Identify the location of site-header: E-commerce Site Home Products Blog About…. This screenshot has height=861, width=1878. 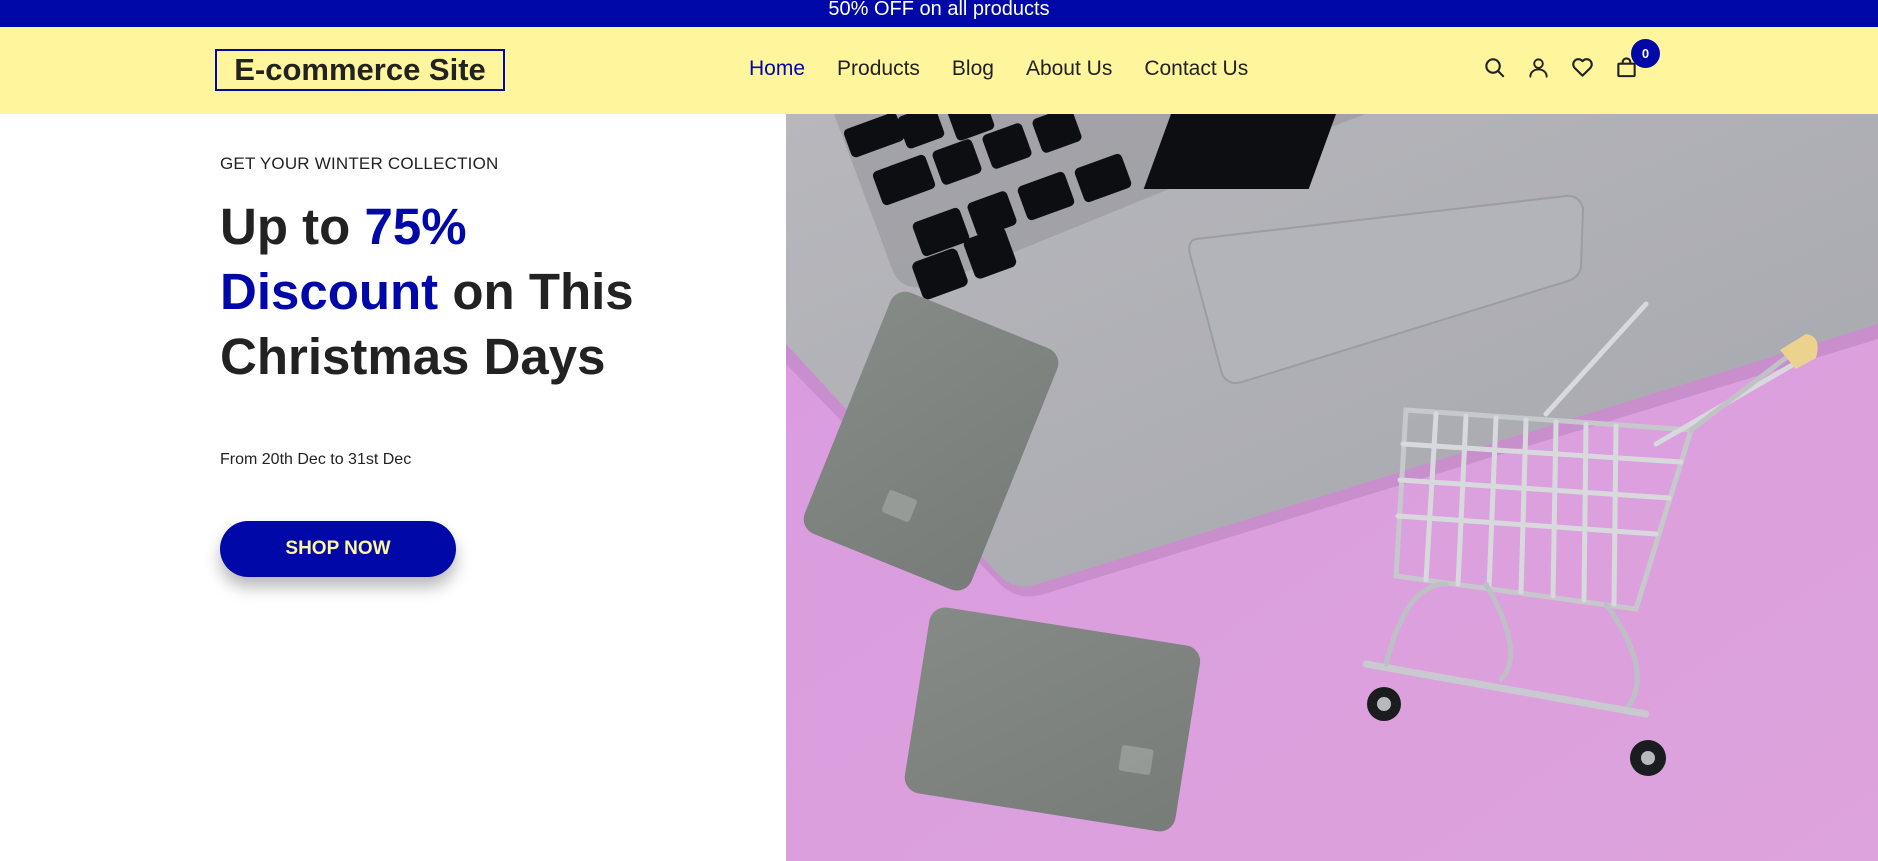
(939, 70).